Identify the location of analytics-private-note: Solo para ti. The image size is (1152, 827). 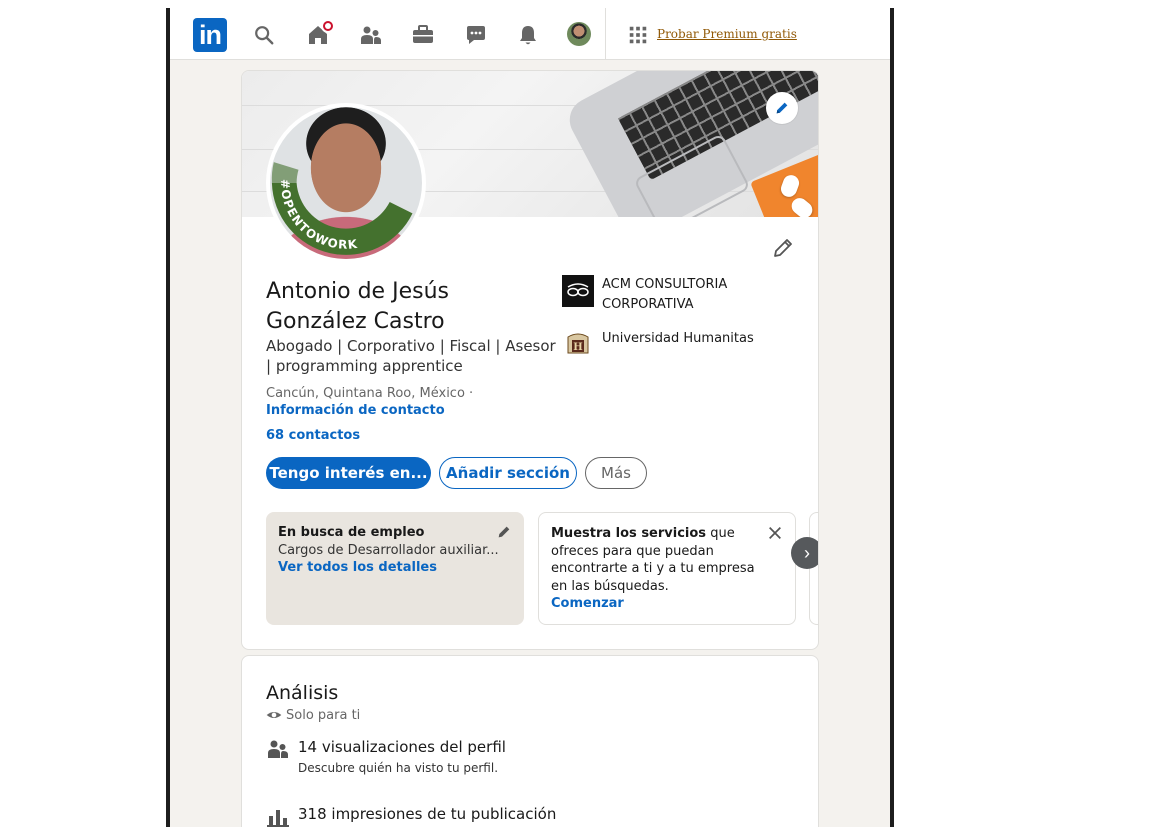
(313, 715).